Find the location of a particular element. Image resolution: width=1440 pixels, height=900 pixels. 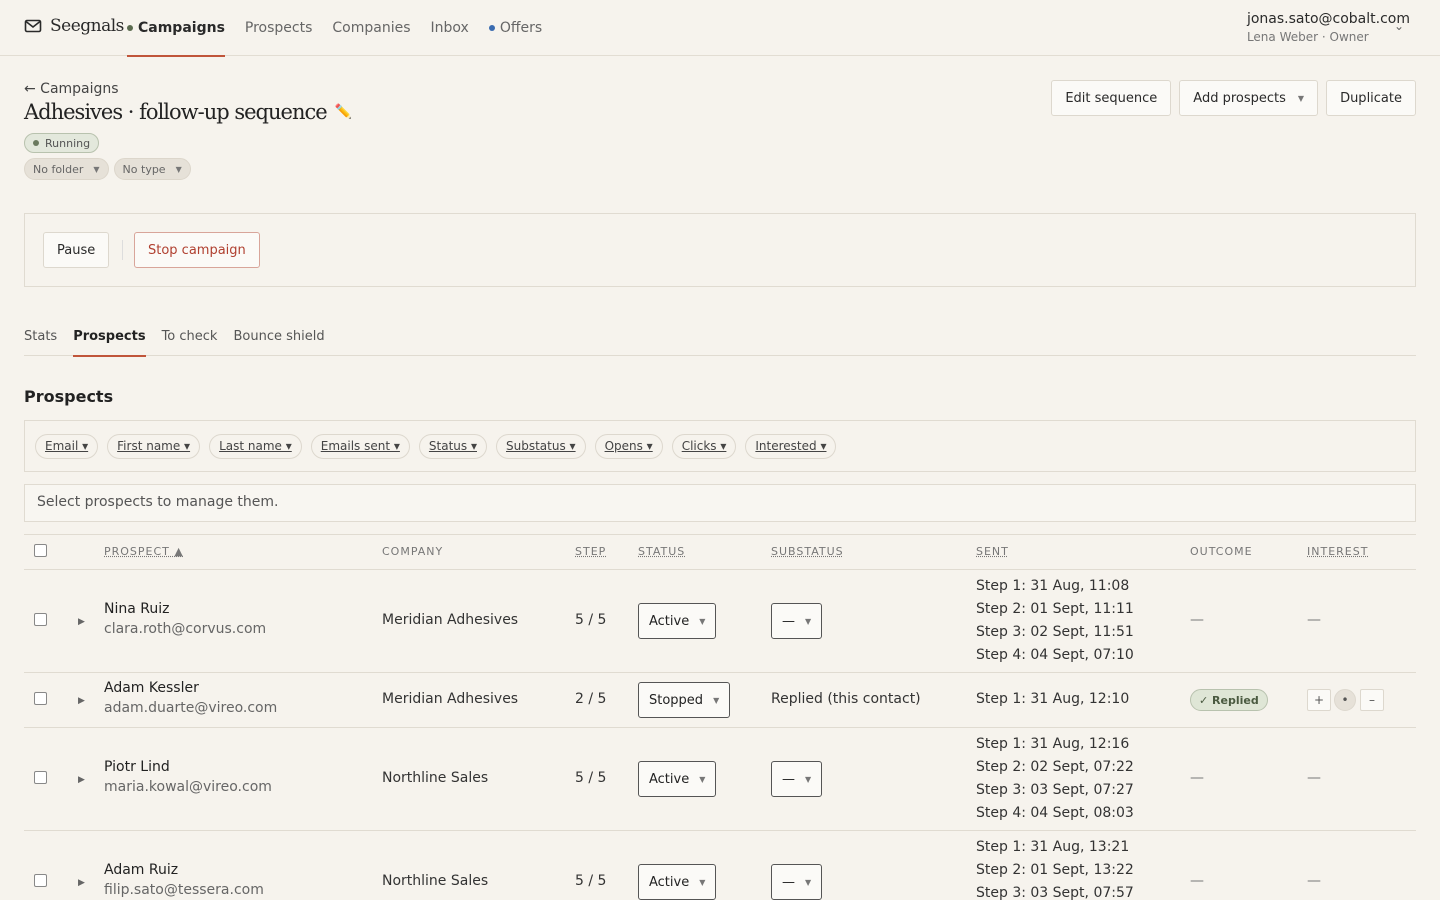

filter-emails-sent: Emails sent ▾ is located at coordinates (360, 446).